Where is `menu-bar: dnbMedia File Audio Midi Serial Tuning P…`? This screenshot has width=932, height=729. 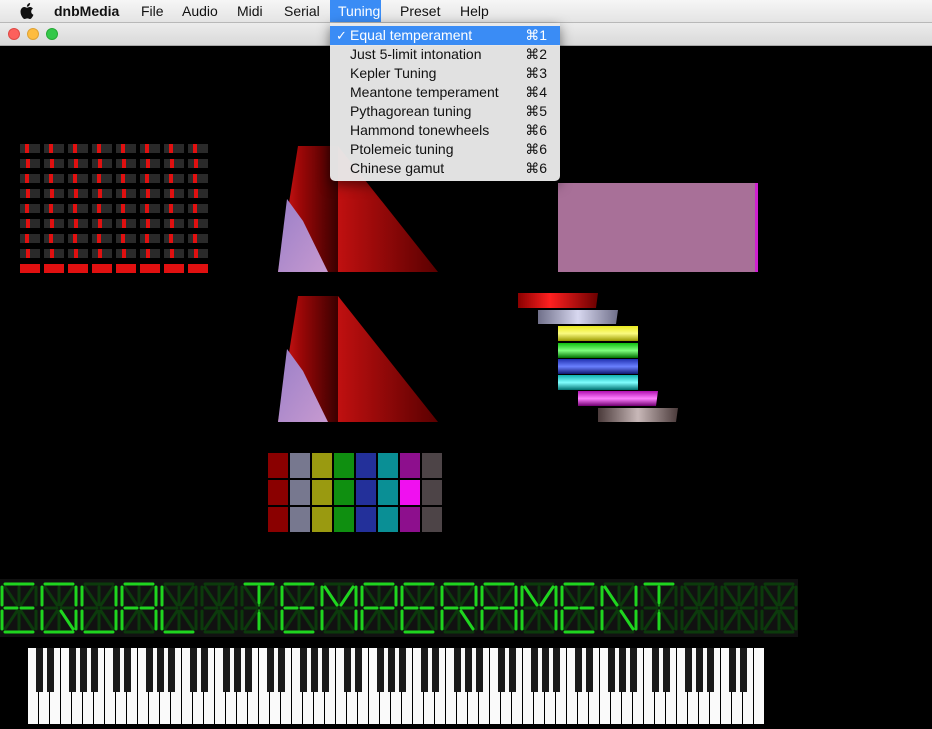 menu-bar: dnbMedia File Audio Midi Serial Tuning P… is located at coordinates (466, 11).